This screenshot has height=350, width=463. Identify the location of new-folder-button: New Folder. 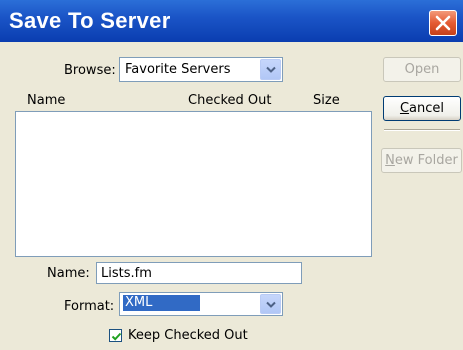
(421, 160).